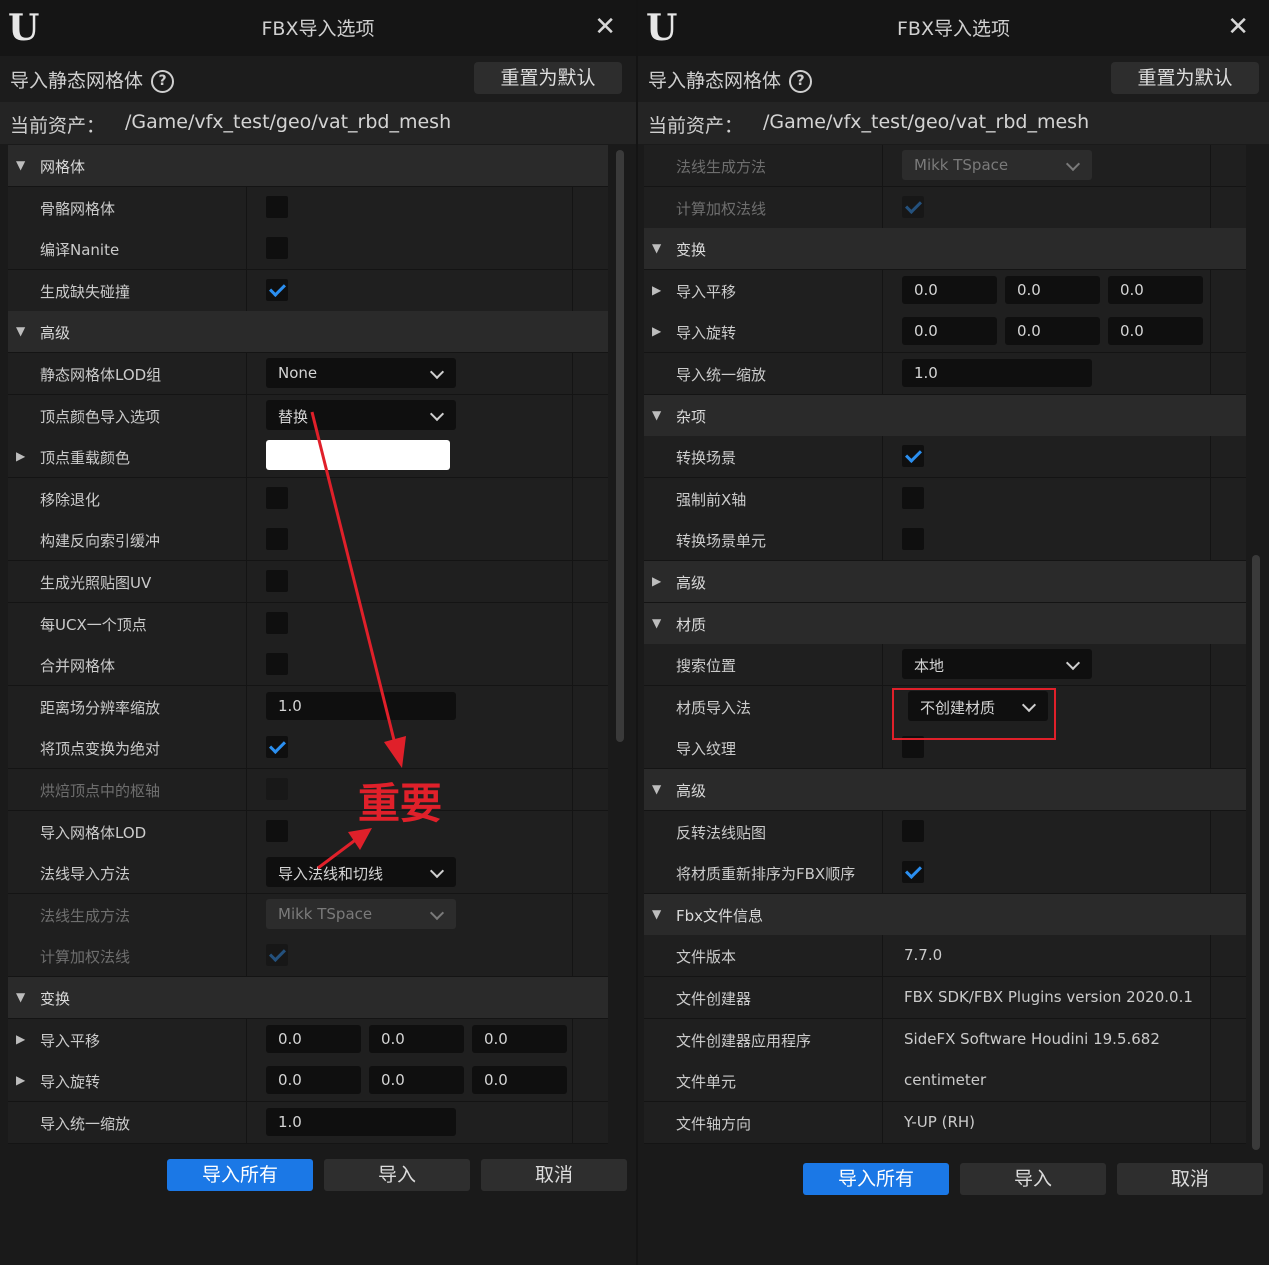 The width and height of the screenshot is (1269, 1265). Describe the element at coordinates (354, 580) in the screenshot. I see `annotation-arrow-long` at that location.